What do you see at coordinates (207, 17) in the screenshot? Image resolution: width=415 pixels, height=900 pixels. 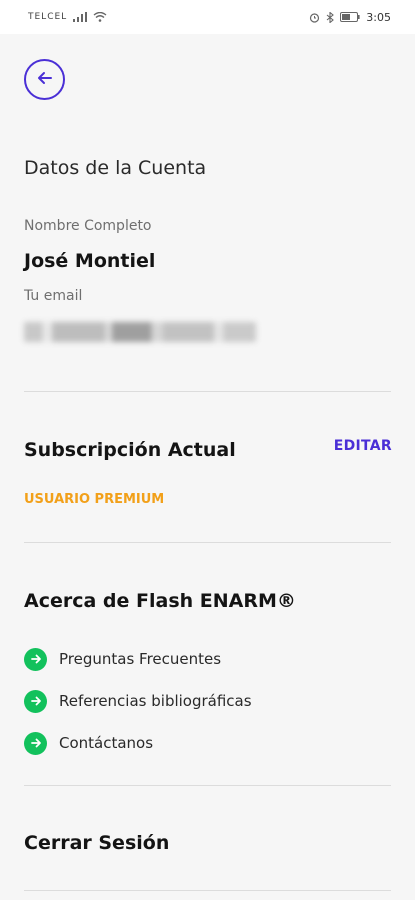 I see `status-bar: TELCEL 3:05` at bounding box center [207, 17].